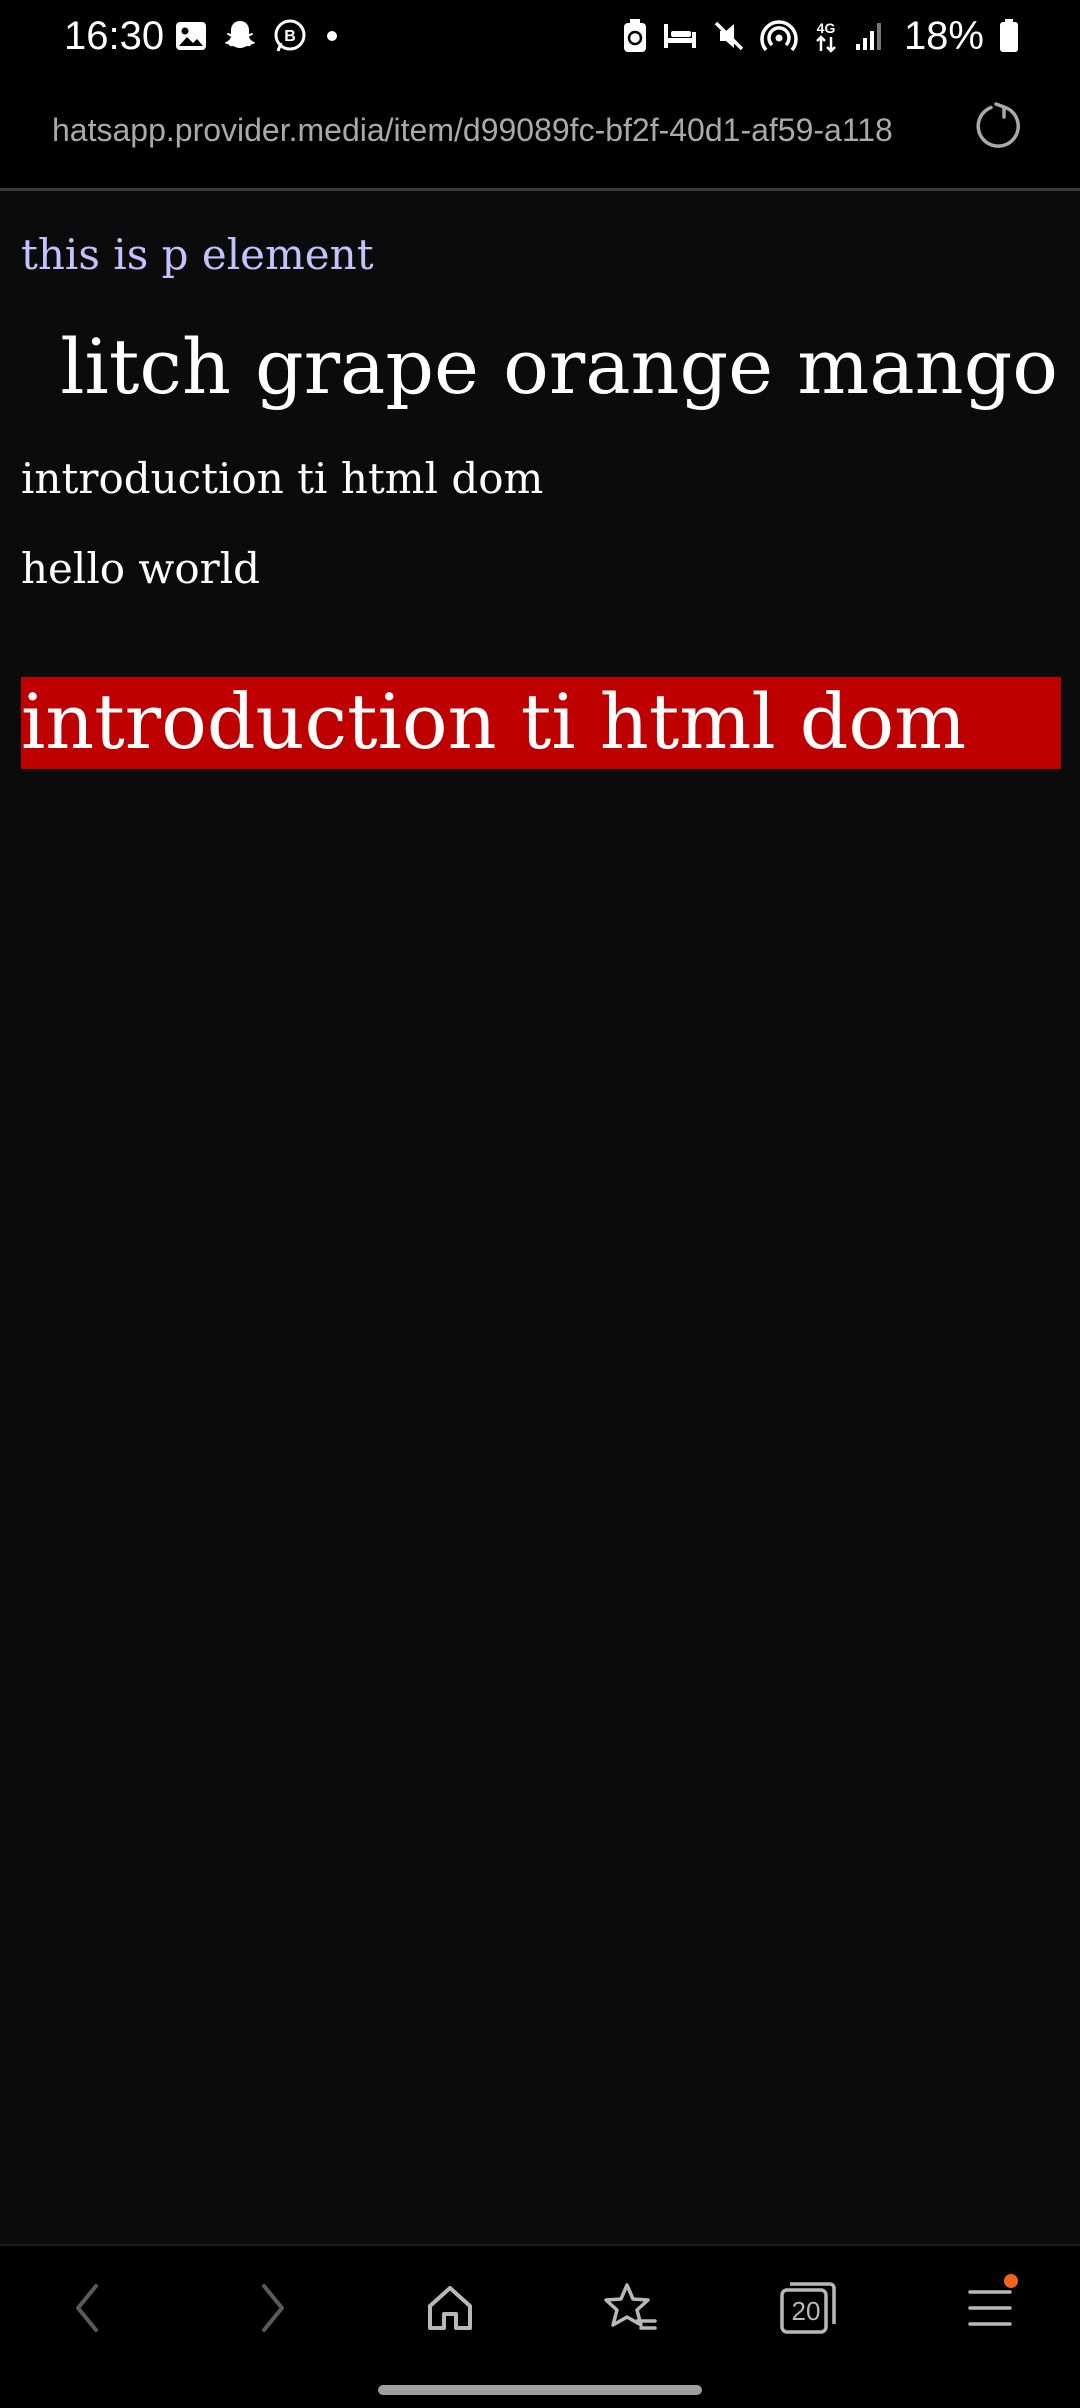 Image resolution: width=1080 pixels, height=2408 pixels. What do you see at coordinates (559, 366) in the screenshot?
I see `fruits-heading: litch grape orange mango` at bounding box center [559, 366].